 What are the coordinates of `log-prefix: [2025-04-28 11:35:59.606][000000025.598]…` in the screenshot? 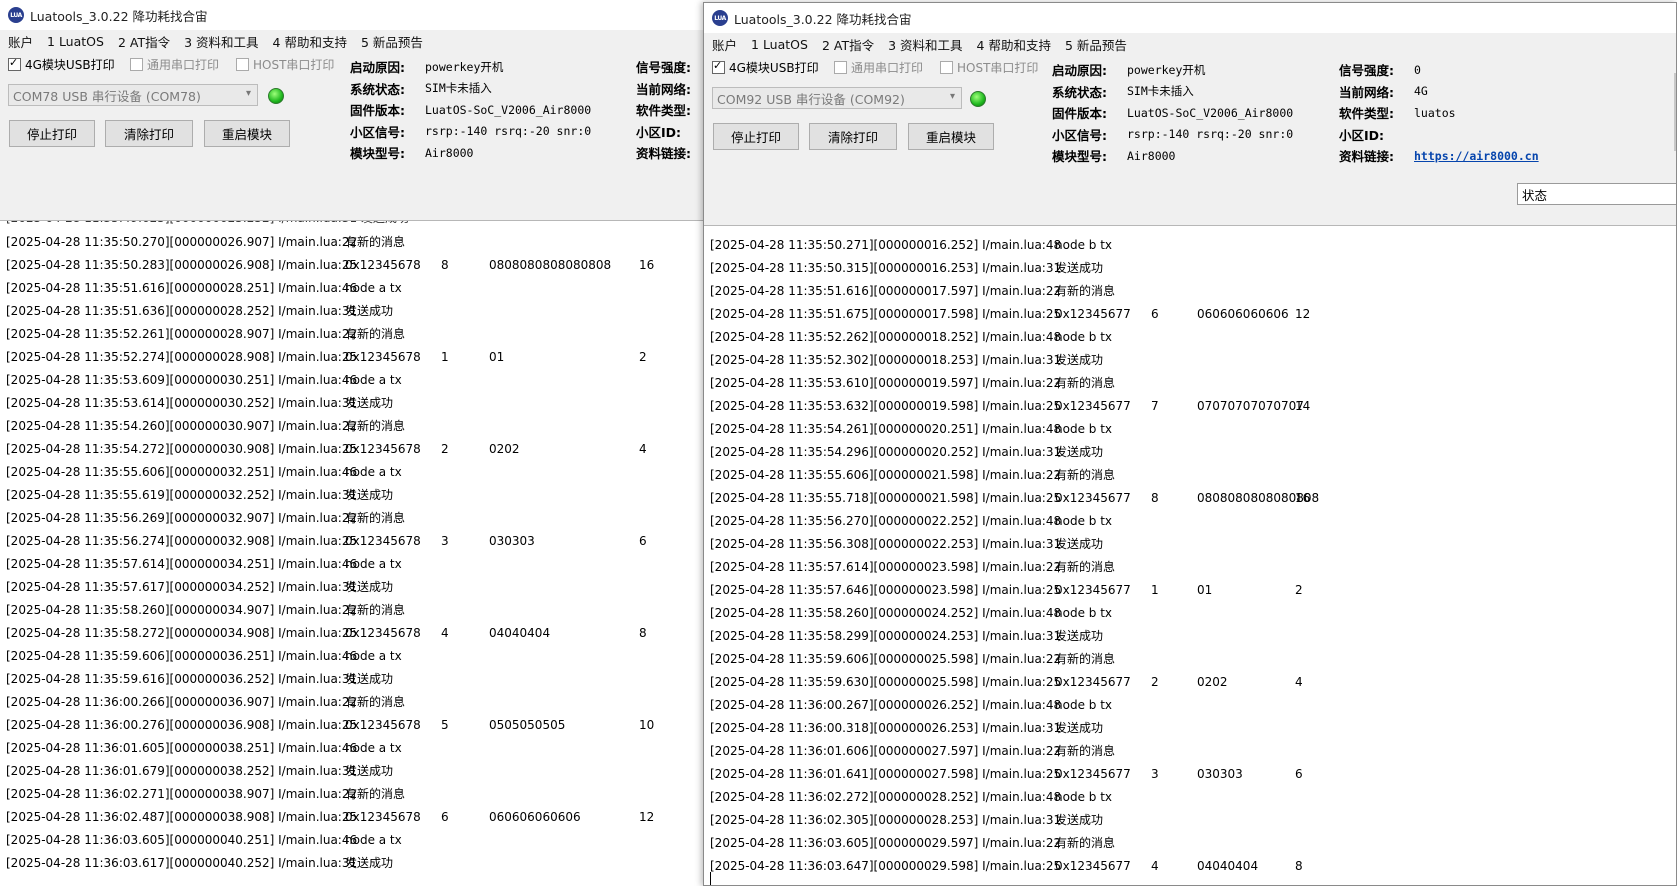 It's located at (886, 659).